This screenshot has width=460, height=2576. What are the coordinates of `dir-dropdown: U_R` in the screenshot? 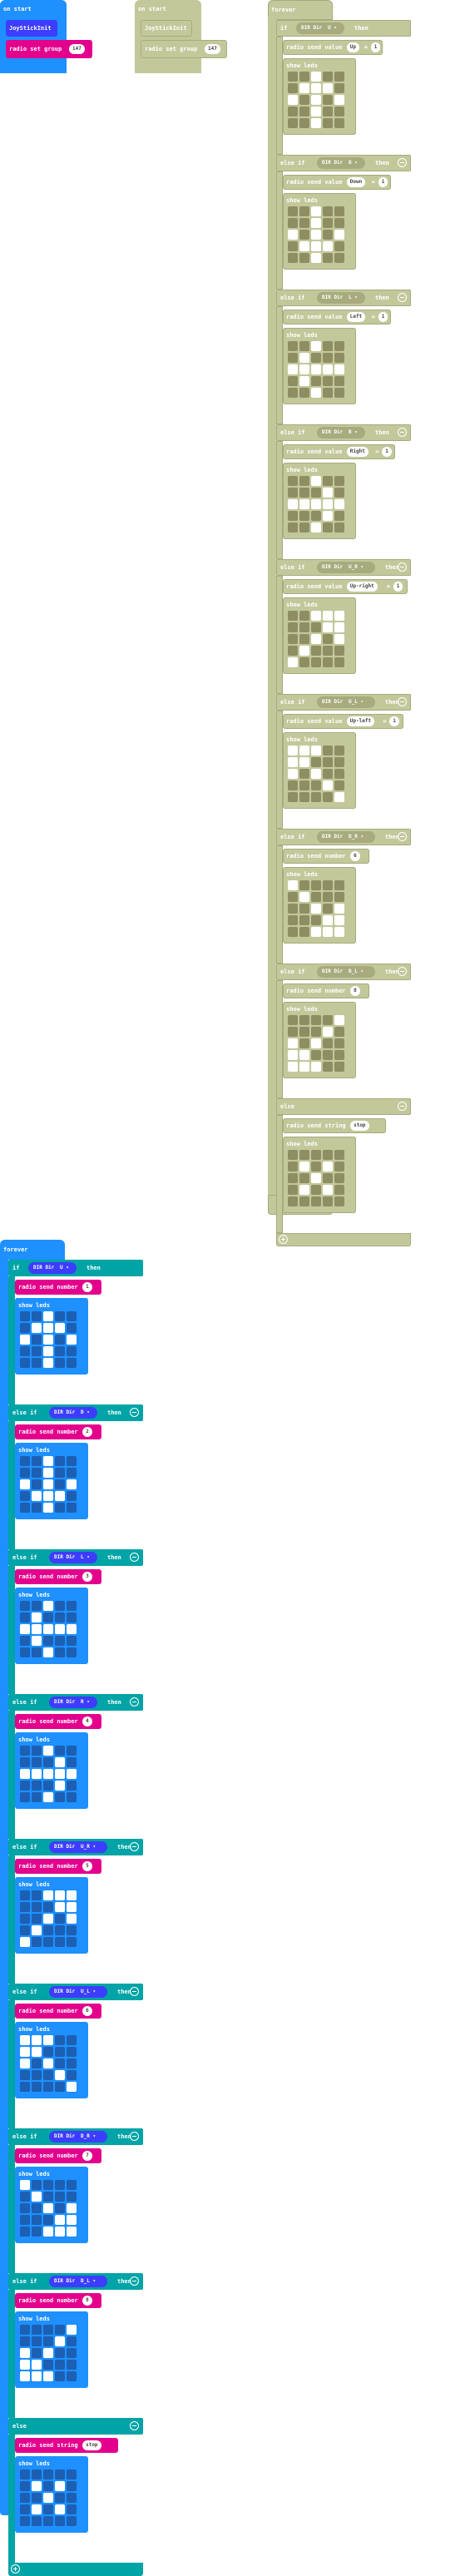 It's located at (357, 567).